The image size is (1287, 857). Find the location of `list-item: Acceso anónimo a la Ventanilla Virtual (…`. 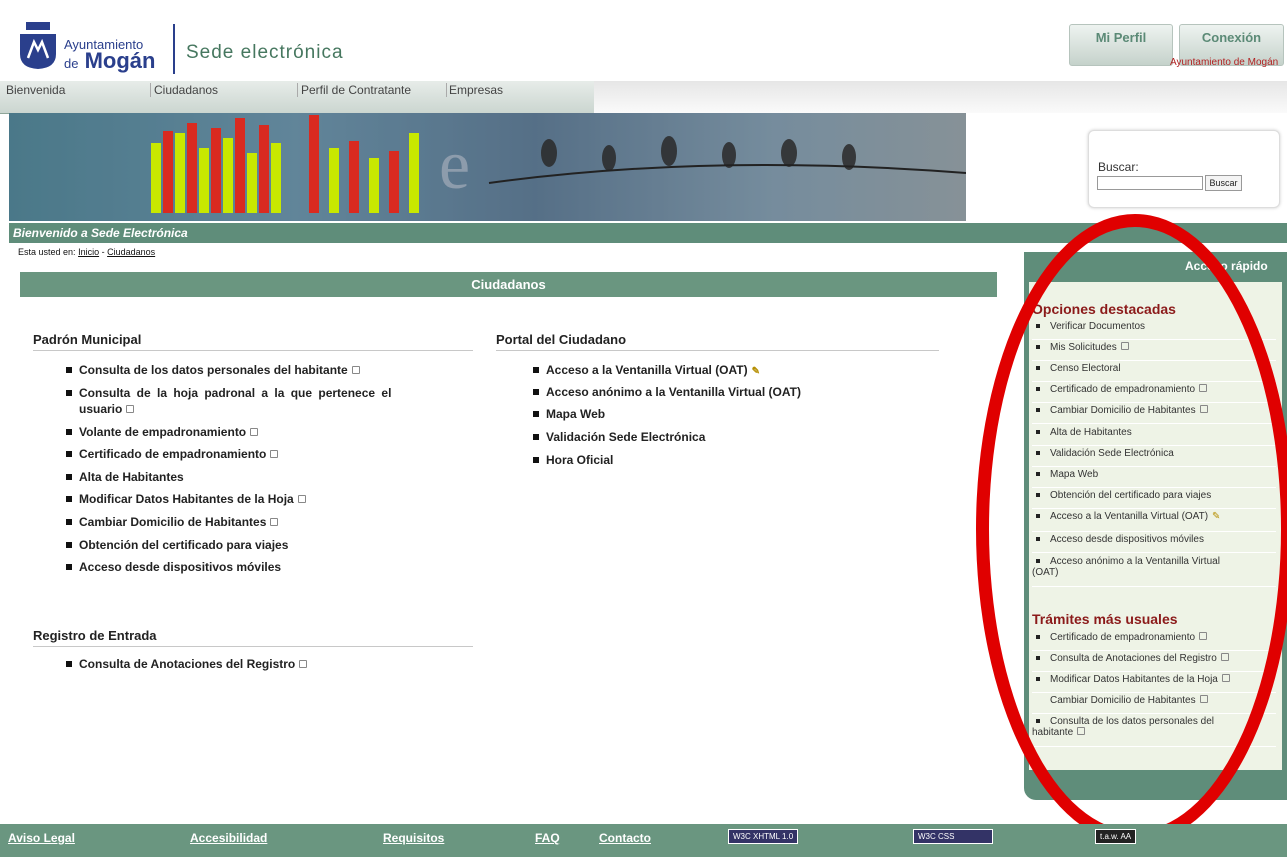

list-item: Acceso anónimo a la Ventanilla Virtual (… is located at coordinates (667, 392).